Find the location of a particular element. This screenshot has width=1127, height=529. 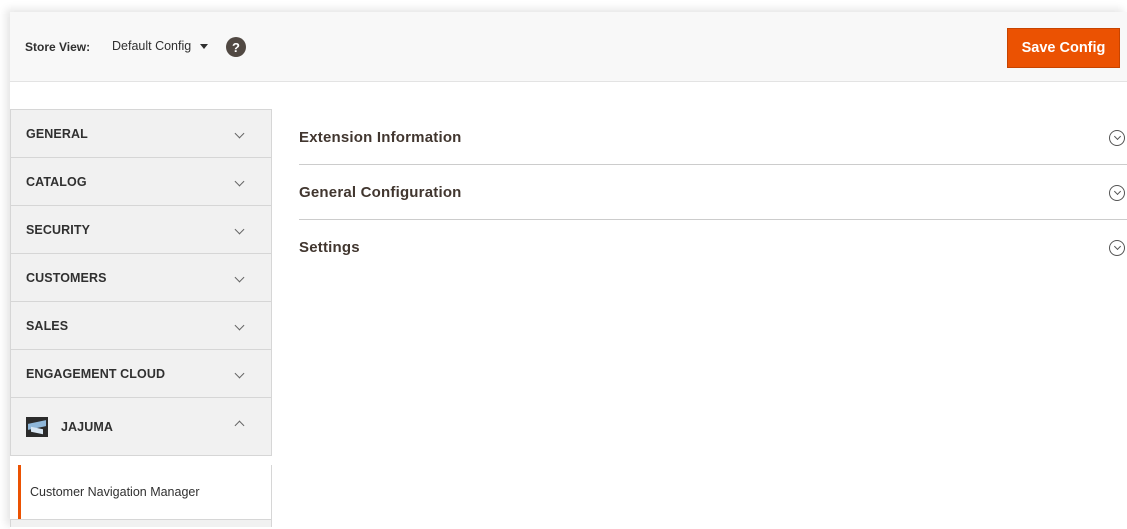

sidebar-item-jajuma: JAJUMA is located at coordinates (141, 427).